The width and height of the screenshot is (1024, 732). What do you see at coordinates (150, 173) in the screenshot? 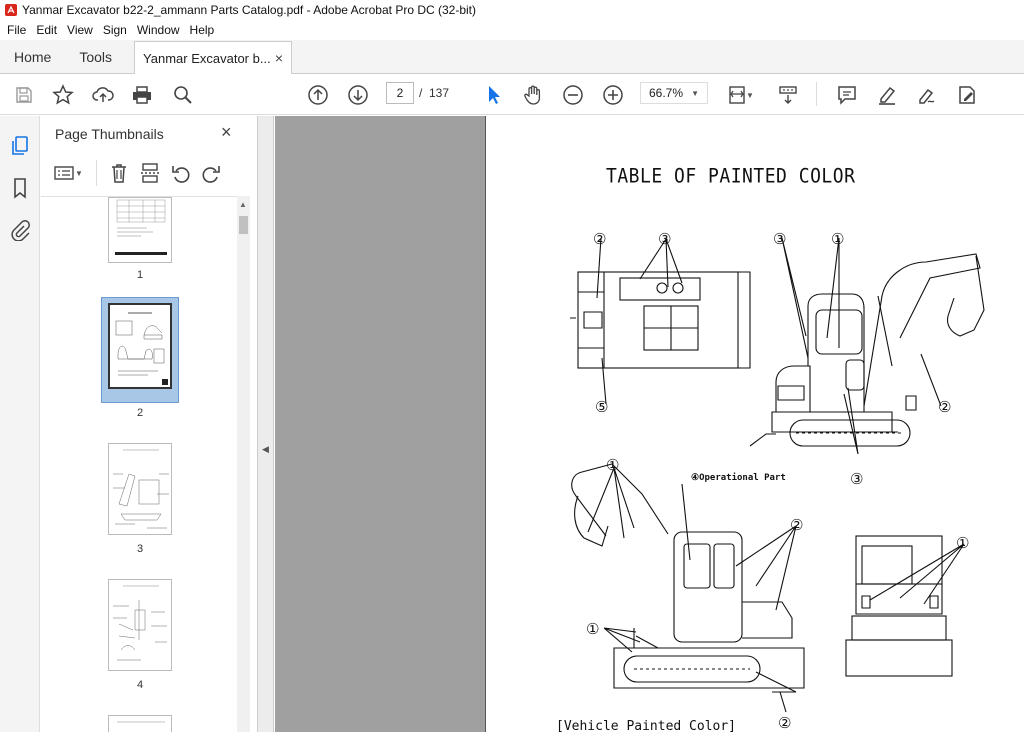
I see `insert-page-icon` at bounding box center [150, 173].